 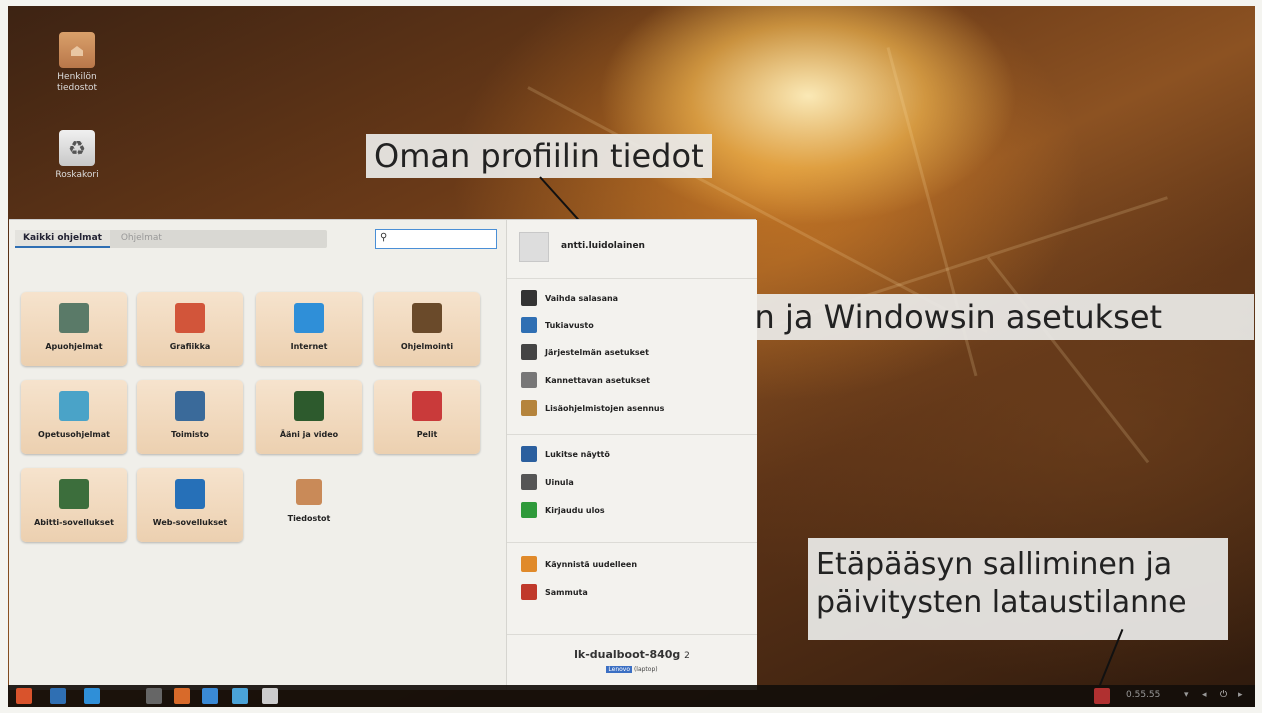 I want to click on tile-web-sovellukset: Web-sovellukset, so click(x=190, y=505).